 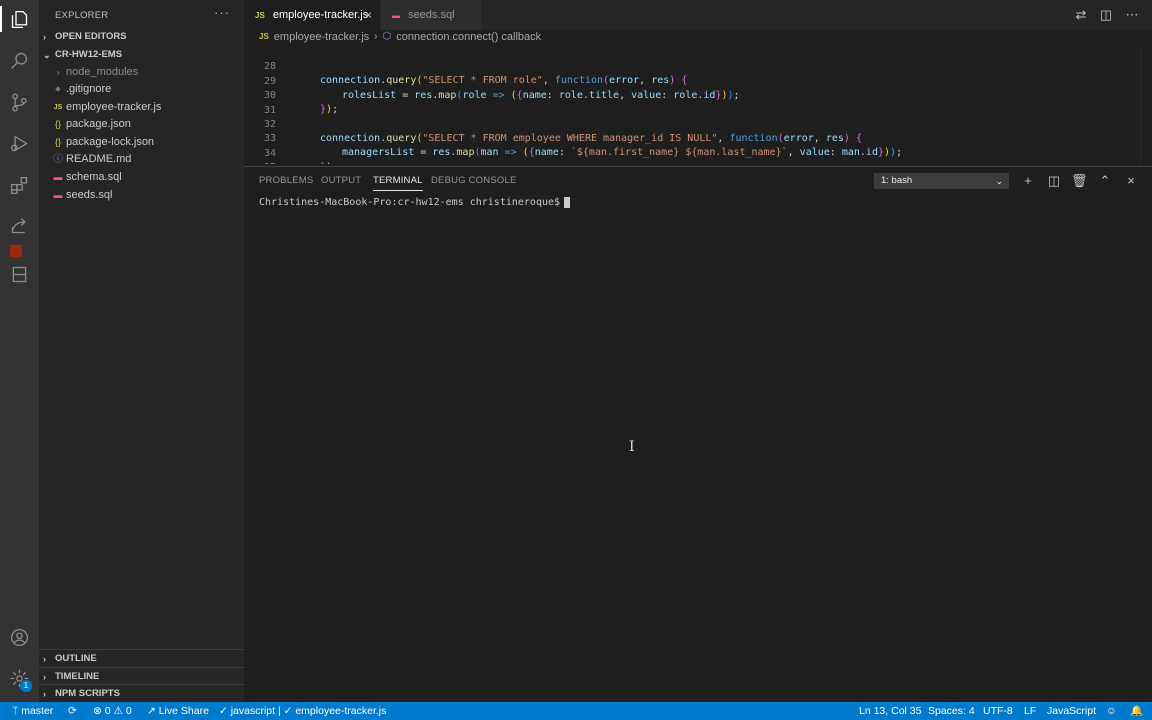 I want to click on file-readme: ⓘ README.md, so click(x=141, y=159).